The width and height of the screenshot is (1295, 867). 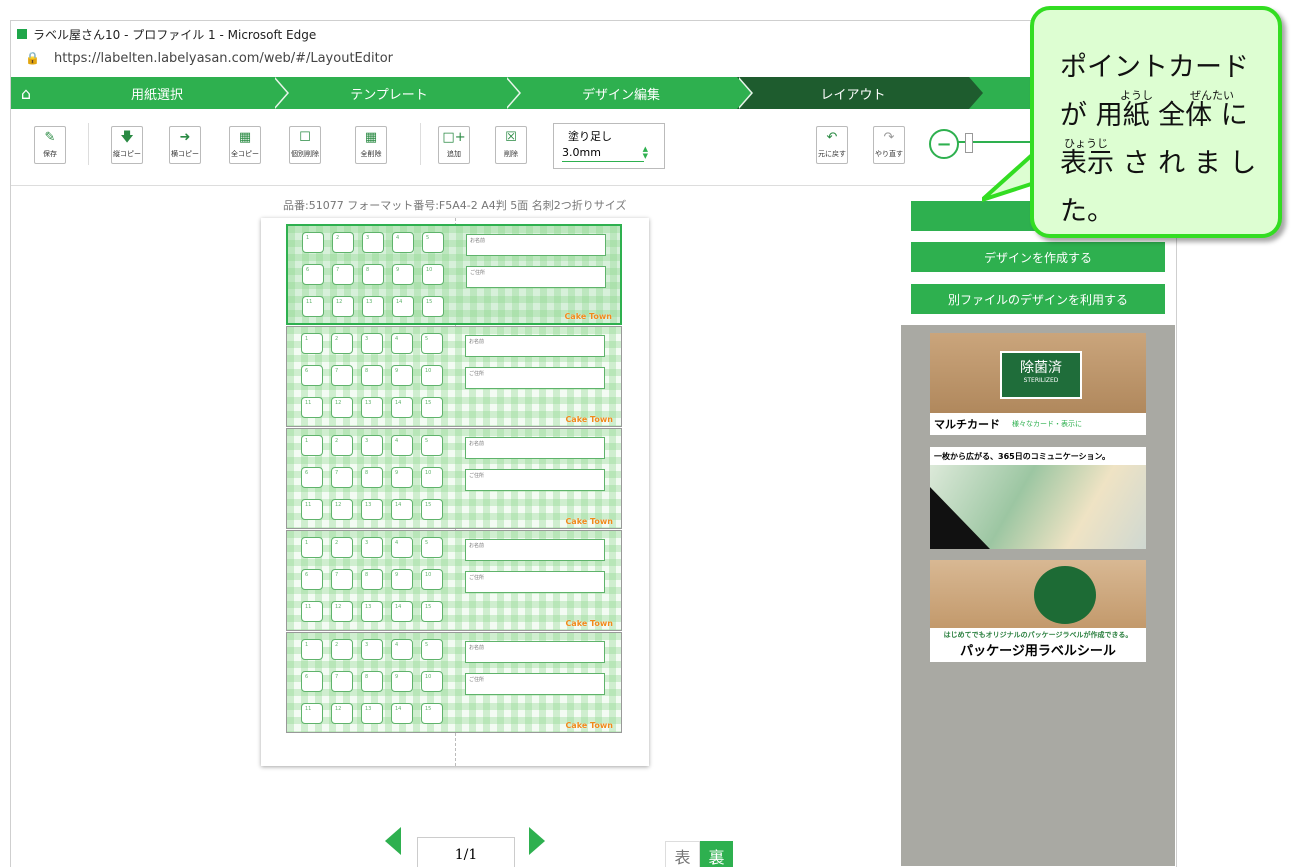 What do you see at coordinates (645, 153) in the screenshot?
I see `stepper-icon: ▲ ▼` at bounding box center [645, 153].